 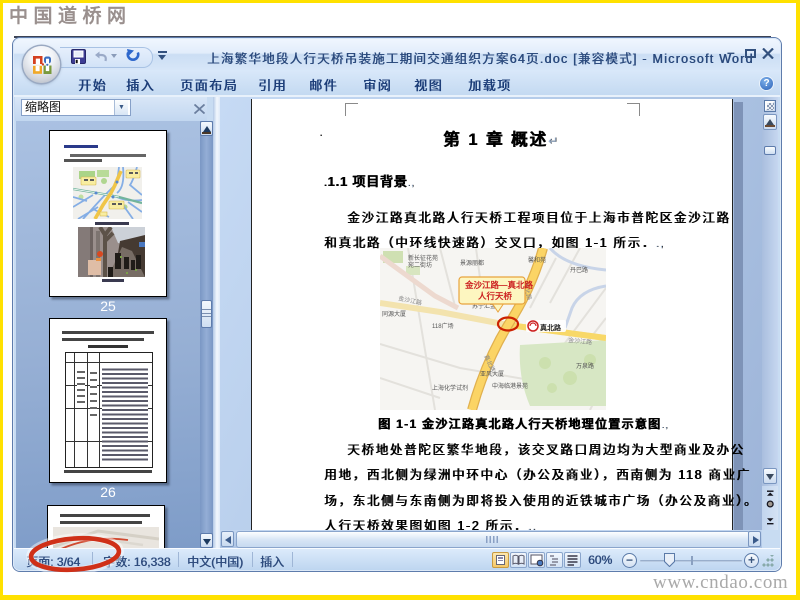 What do you see at coordinates (510, 386) in the screenshot?
I see `svg-text: 中海临港景苑` at bounding box center [510, 386].